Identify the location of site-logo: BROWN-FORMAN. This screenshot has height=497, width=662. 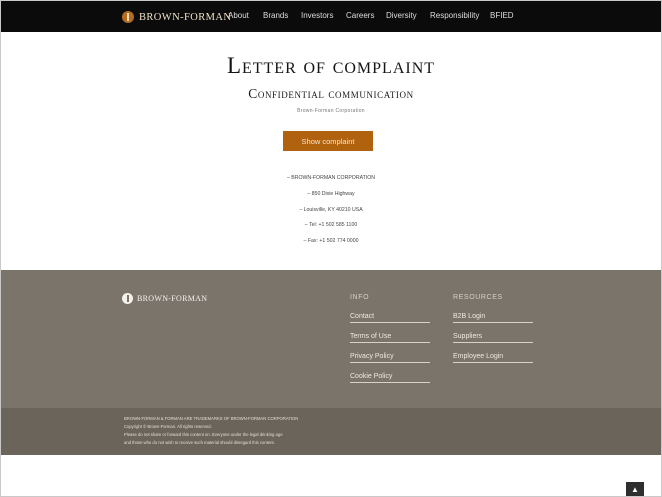
(176, 17).